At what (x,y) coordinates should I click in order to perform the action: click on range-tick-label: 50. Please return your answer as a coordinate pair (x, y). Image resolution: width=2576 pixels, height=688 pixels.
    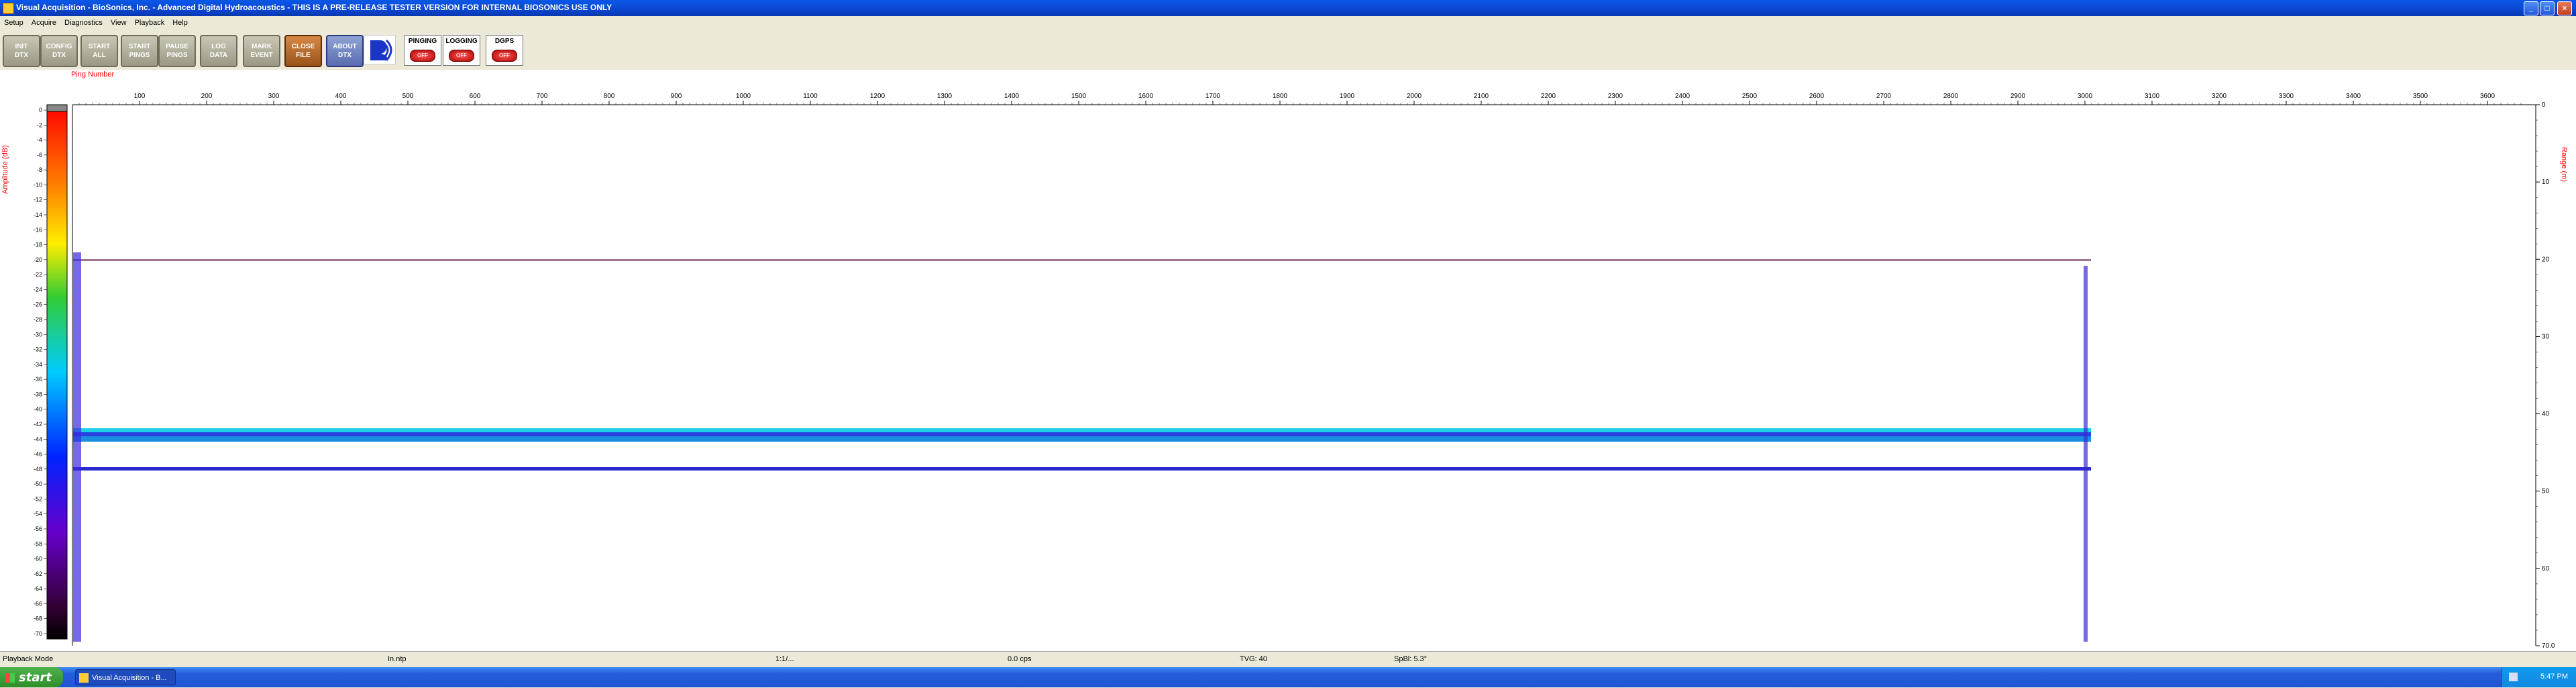
    Looking at the image, I should click on (2546, 492).